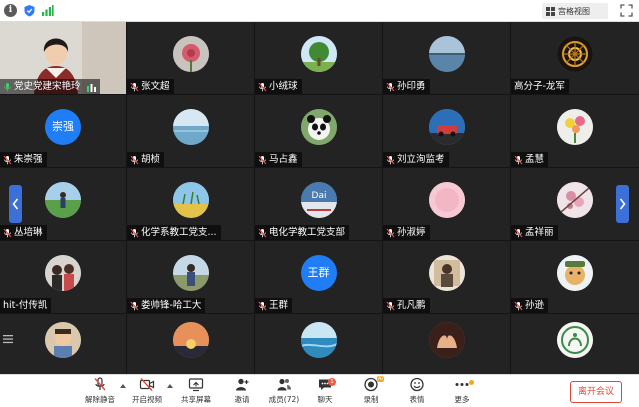 The image size is (639, 407). Describe the element at coordinates (190, 131) in the screenshot. I see `participant-tile: 胡桢` at that location.